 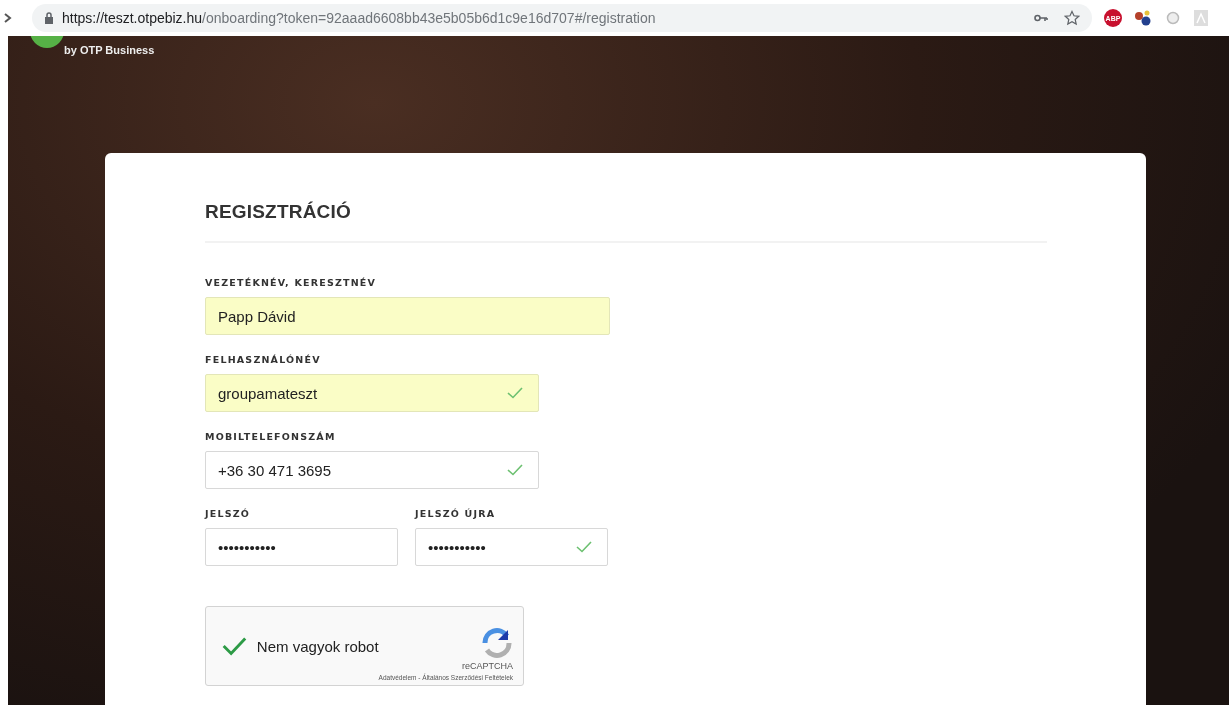 I want to click on address-bar: https://teszt.otpebiz.hu/onboarding?token=92aaad6608bb43e5b05b6d1c9e16d707#/registration, so click(x=562, y=18).